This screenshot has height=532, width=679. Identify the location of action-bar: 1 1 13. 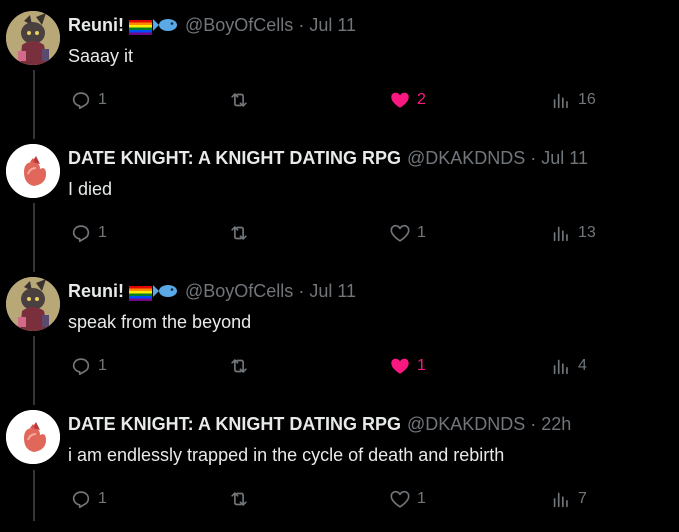
(339, 233).